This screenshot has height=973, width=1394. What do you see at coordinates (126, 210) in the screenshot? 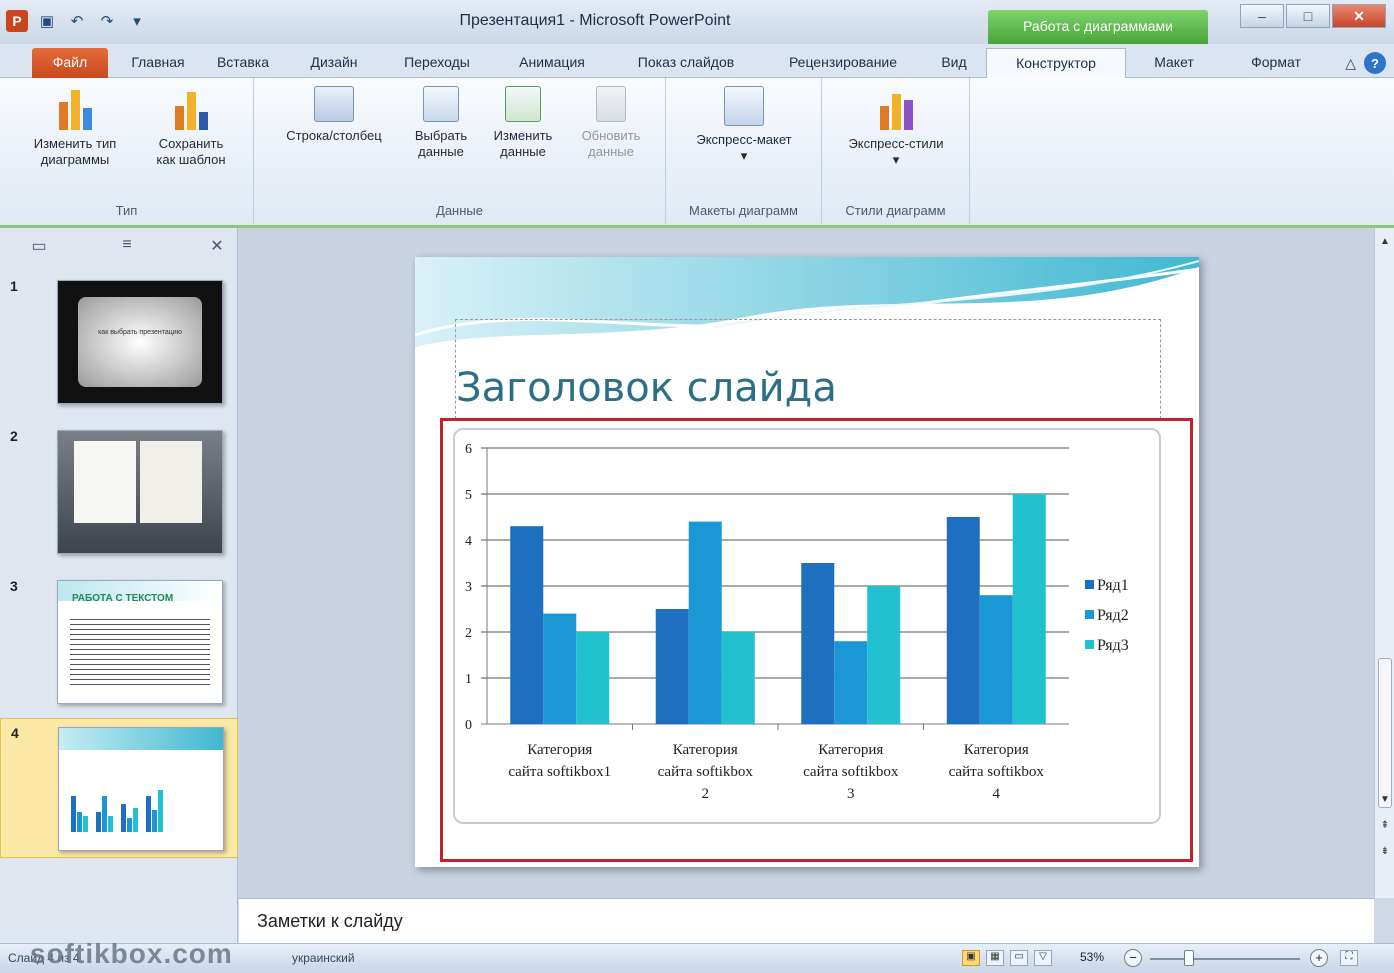
I see `group-label-type: Тип` at bounding box center [126, 210].